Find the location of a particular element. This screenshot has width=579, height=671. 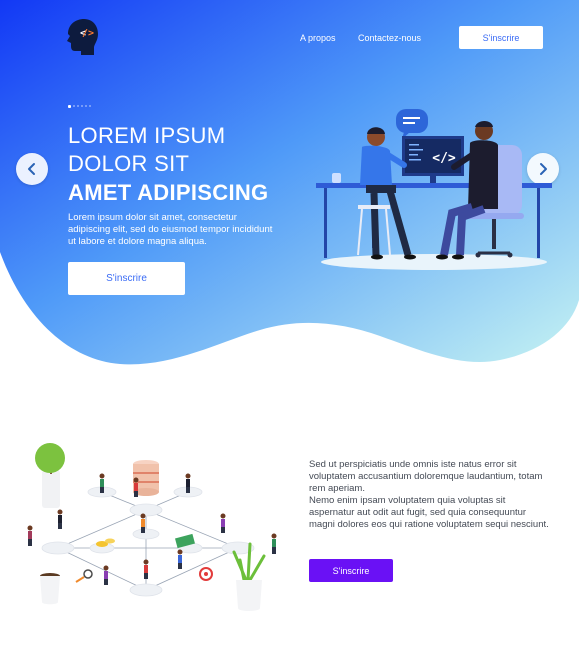

chevron-left-icon is located at coordinates (31, 169).